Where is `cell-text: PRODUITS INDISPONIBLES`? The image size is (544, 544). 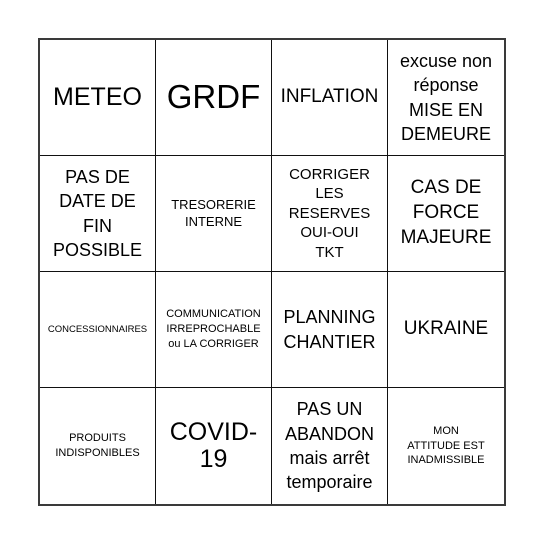 cell-text: PRODUITS INDISPONIBLES is located at coordinates (97, 445).